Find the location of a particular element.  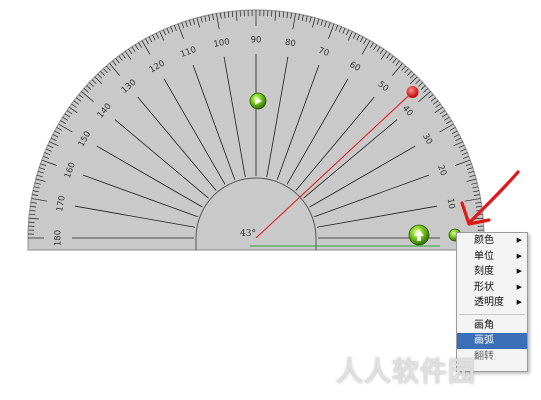

watermark: 人人软件园 is located at coordinates (406, 372).